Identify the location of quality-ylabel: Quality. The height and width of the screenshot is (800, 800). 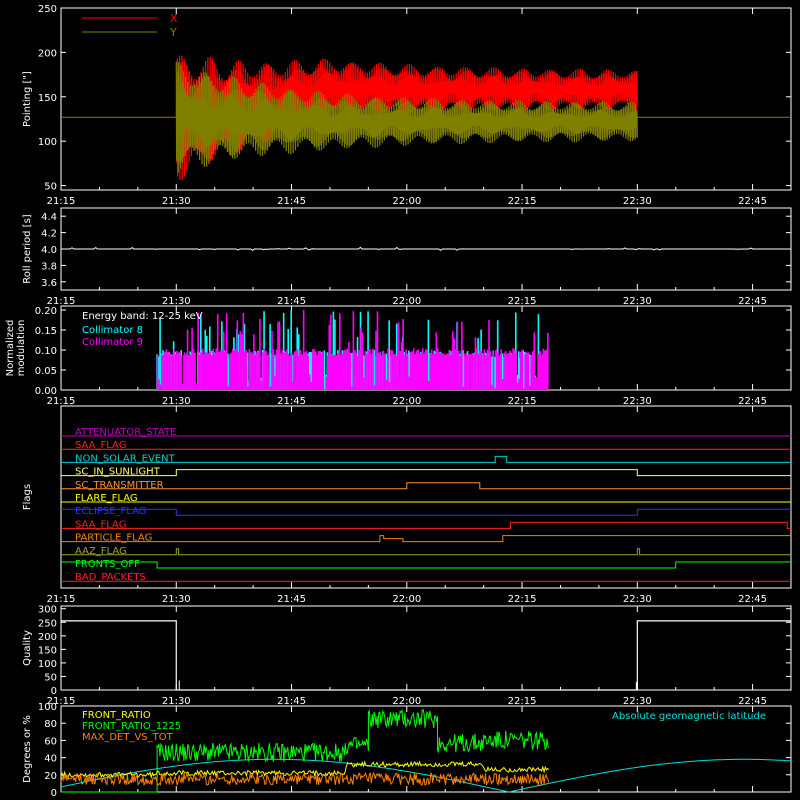
(27, 648).